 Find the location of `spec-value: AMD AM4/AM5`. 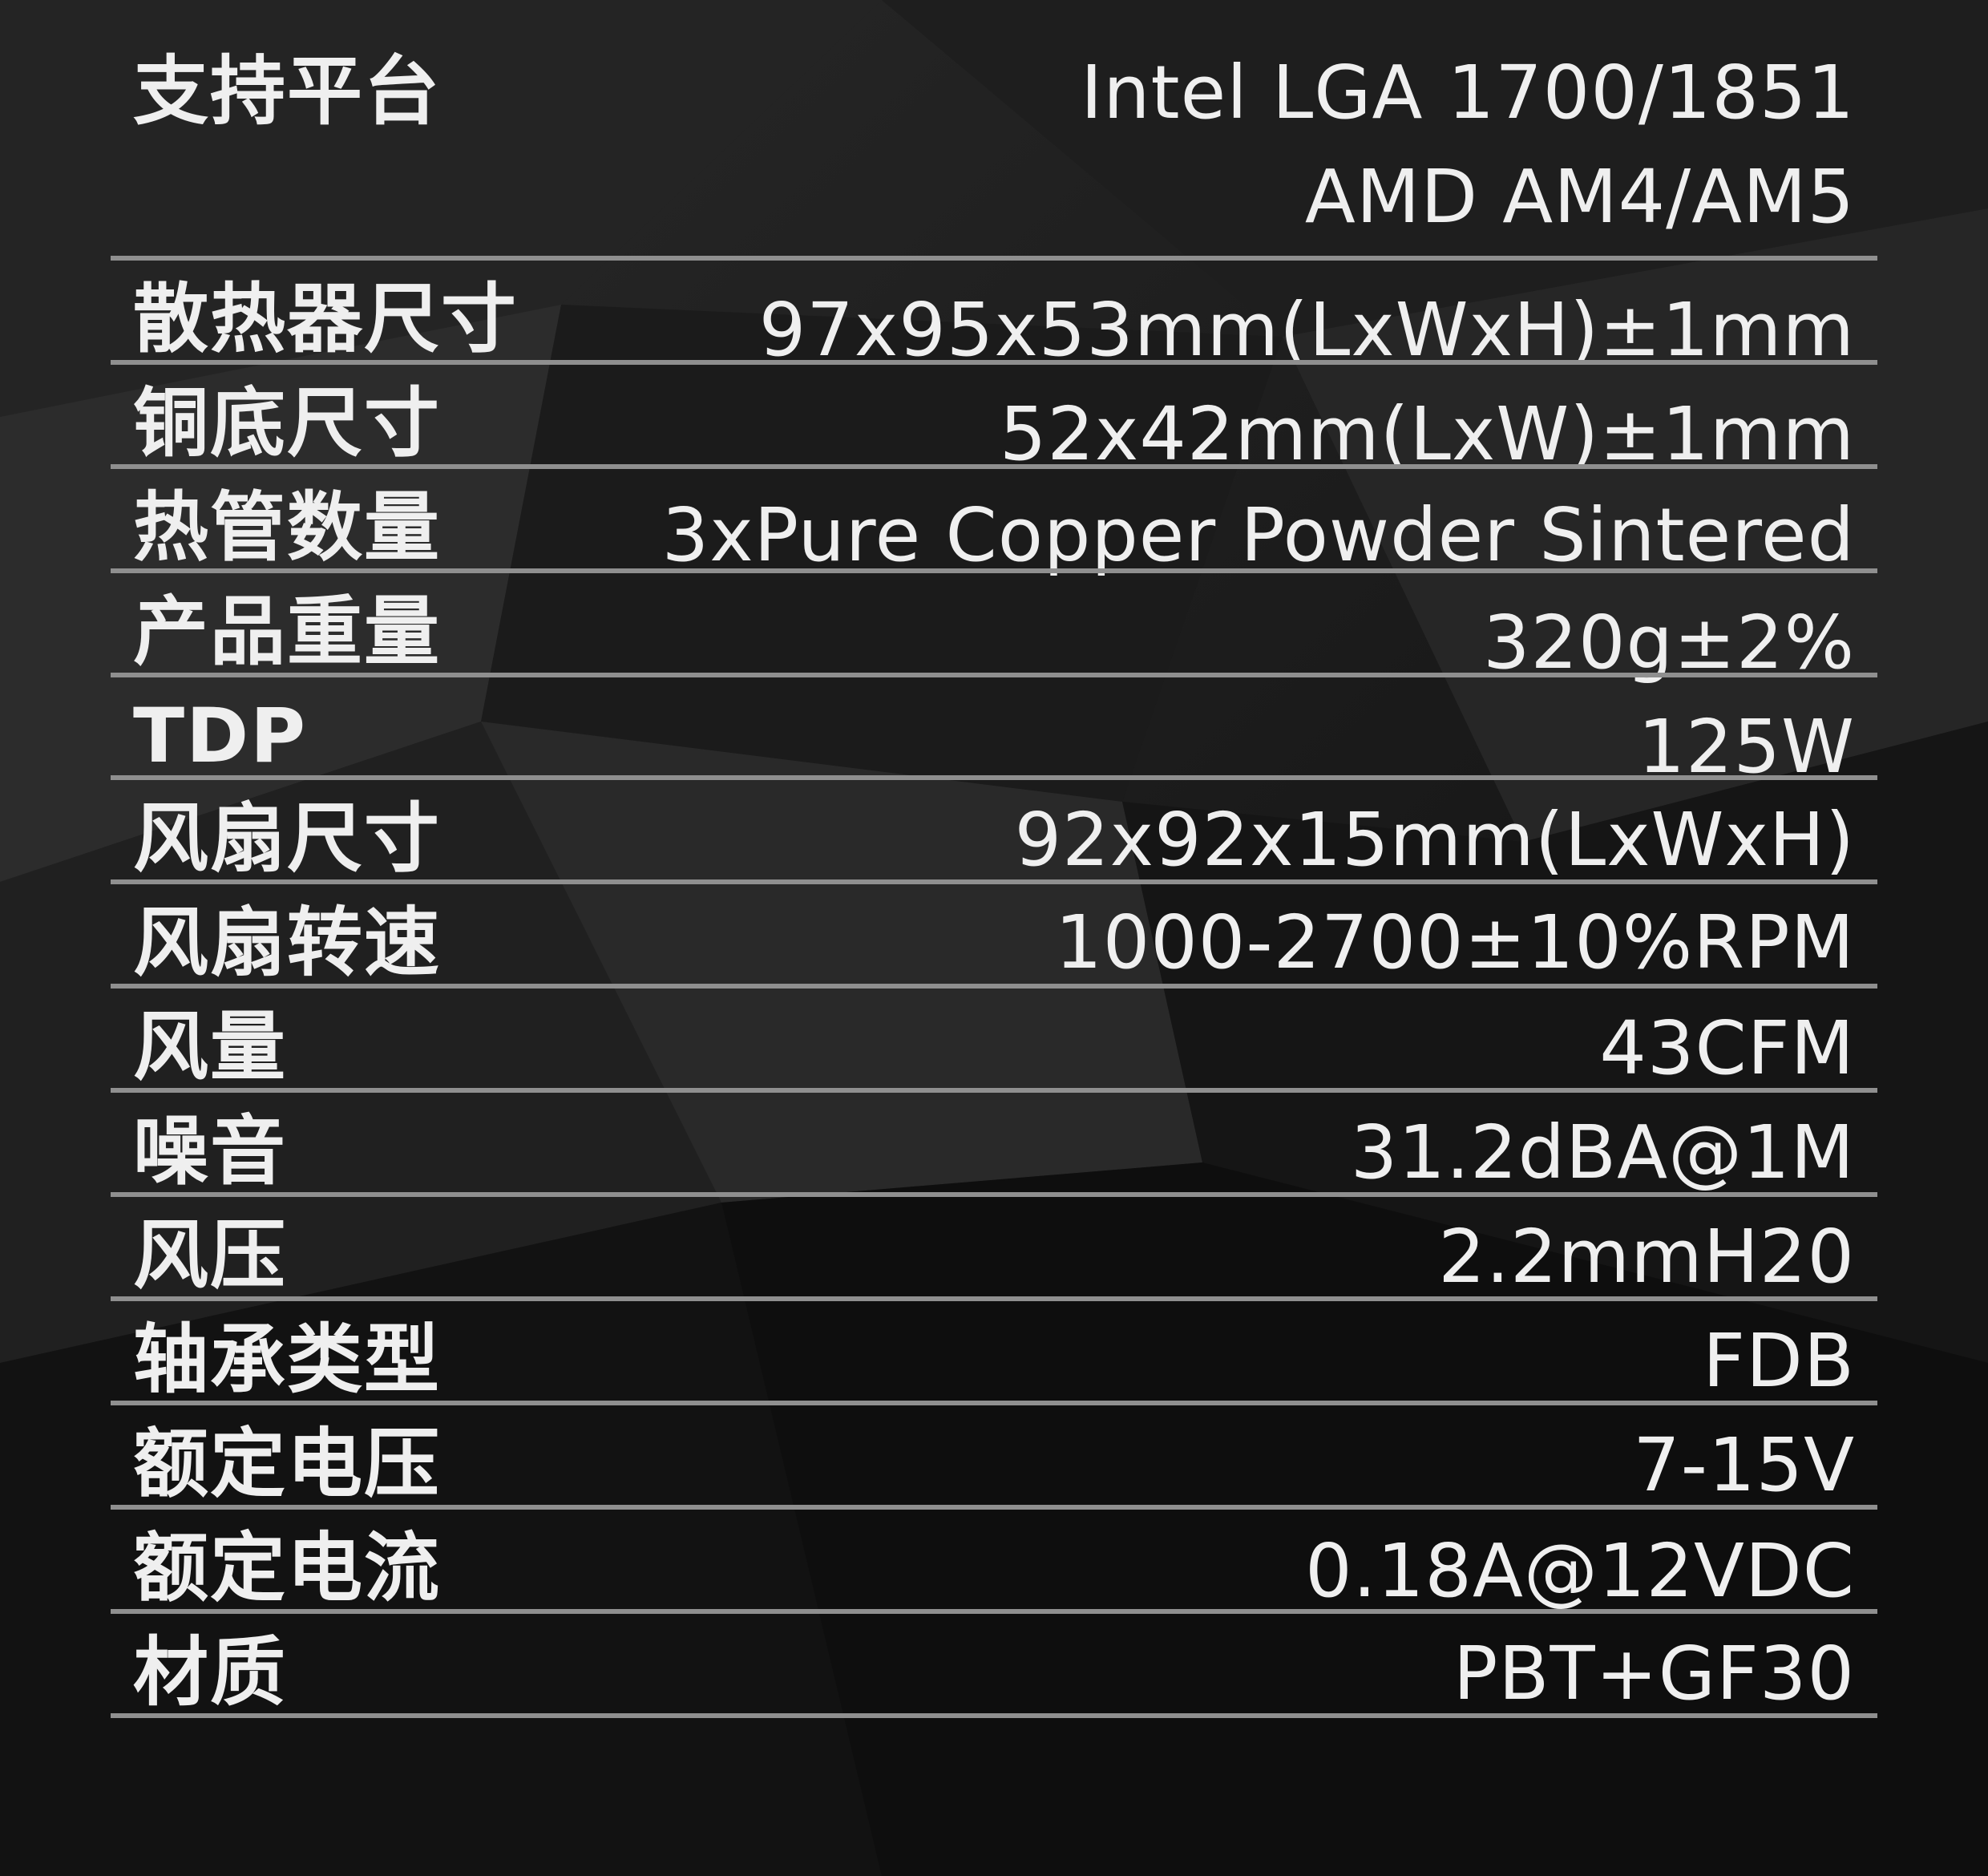

spec-value: AMD AM4/AM5 is located at coordinates (1579, 197).